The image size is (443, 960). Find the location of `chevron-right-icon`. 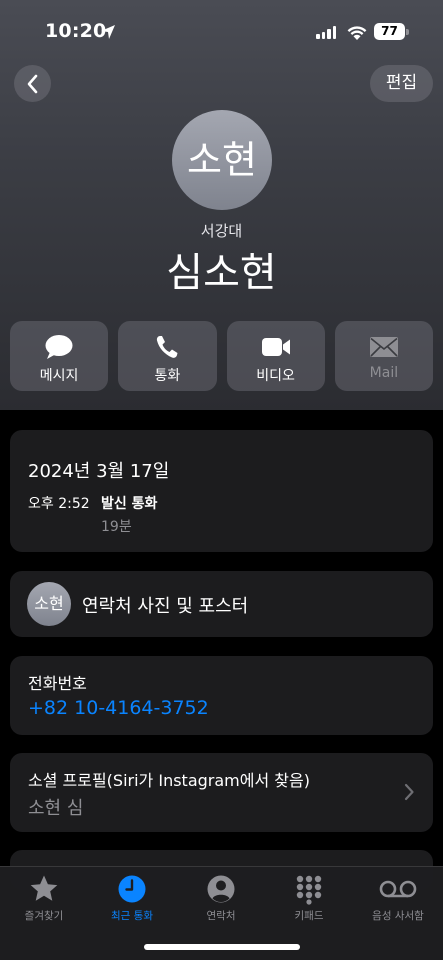

chevron-right-icon is located at coordinates (409, 792).